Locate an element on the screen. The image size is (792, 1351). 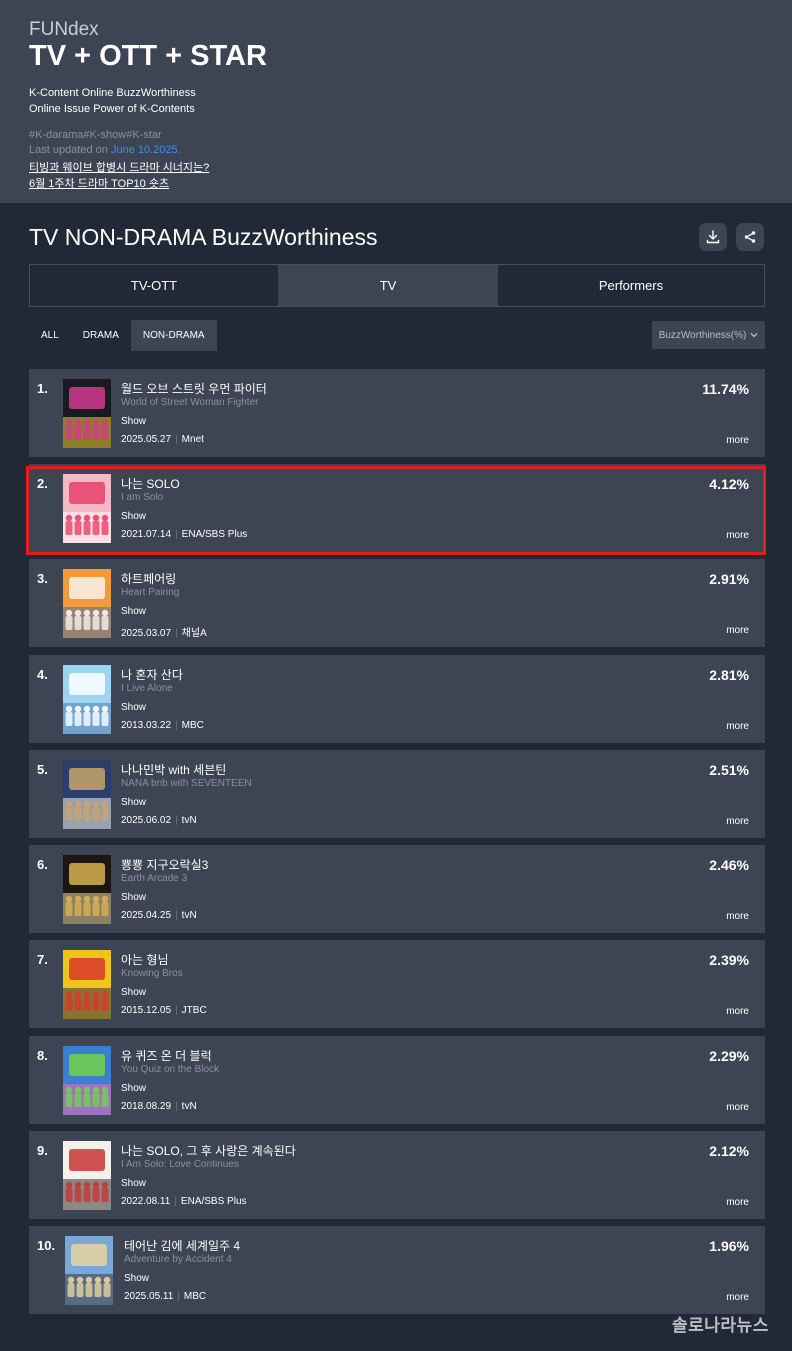
share-icon is located at coordinates (750, 237).